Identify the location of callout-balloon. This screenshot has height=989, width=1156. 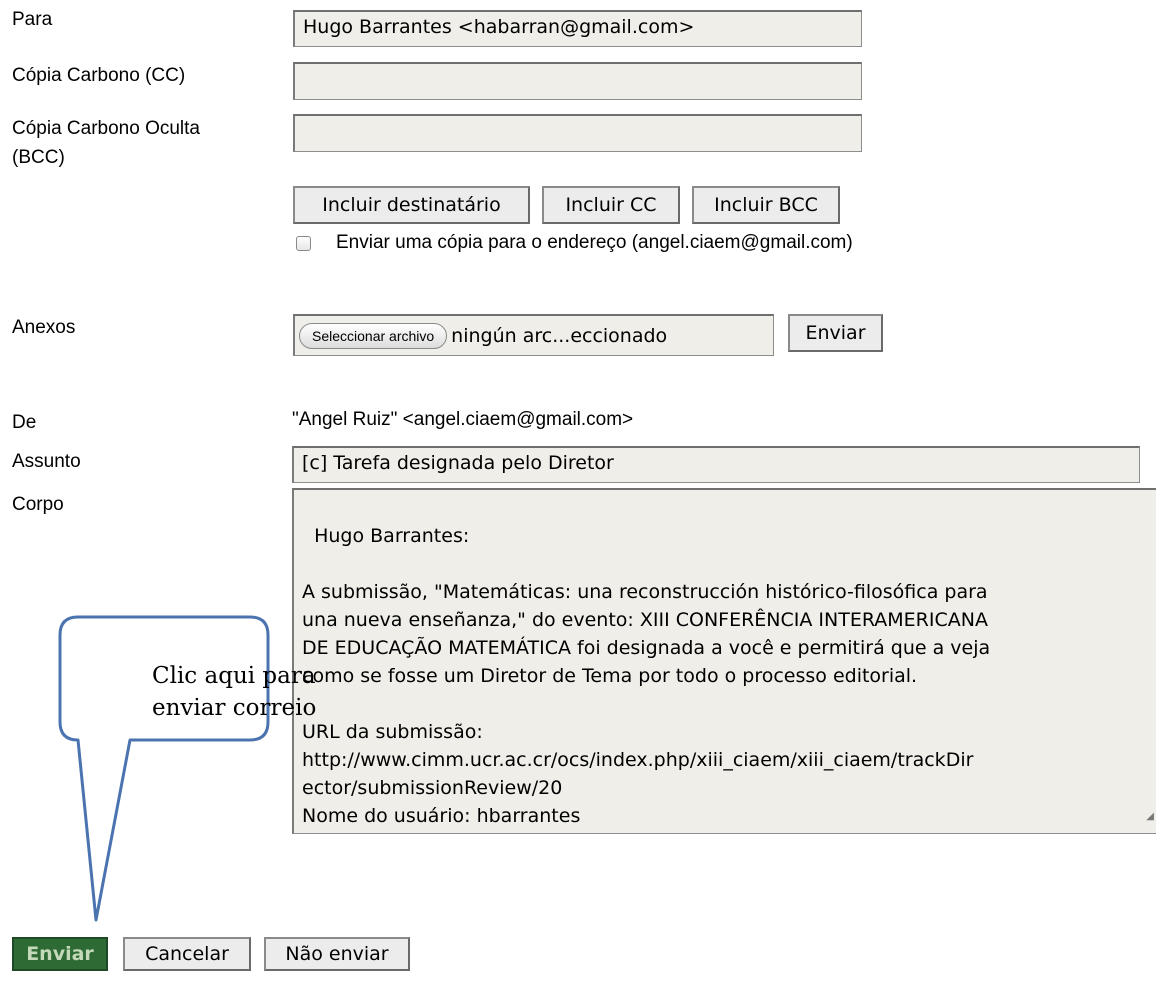
(164, 768).